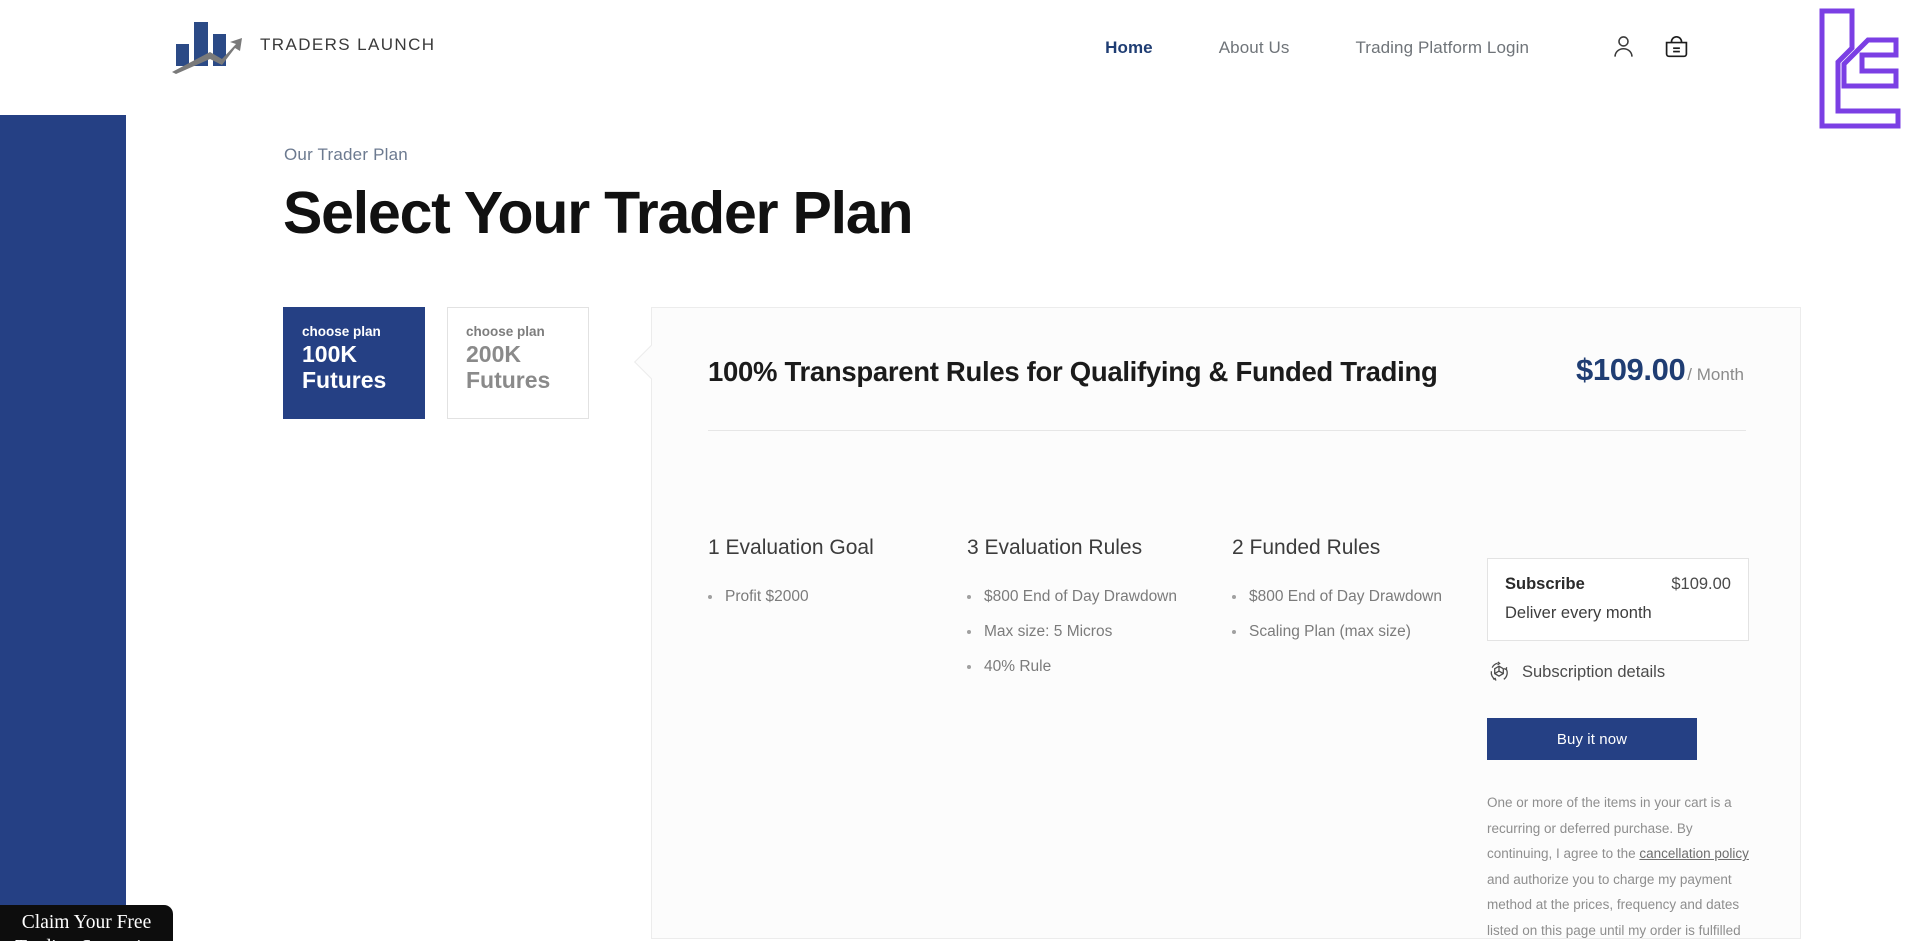 This screenshot has height=941, width=1920. I want to click on main-nav: Home About Us Trading Platform Login, so click(1317, 48).